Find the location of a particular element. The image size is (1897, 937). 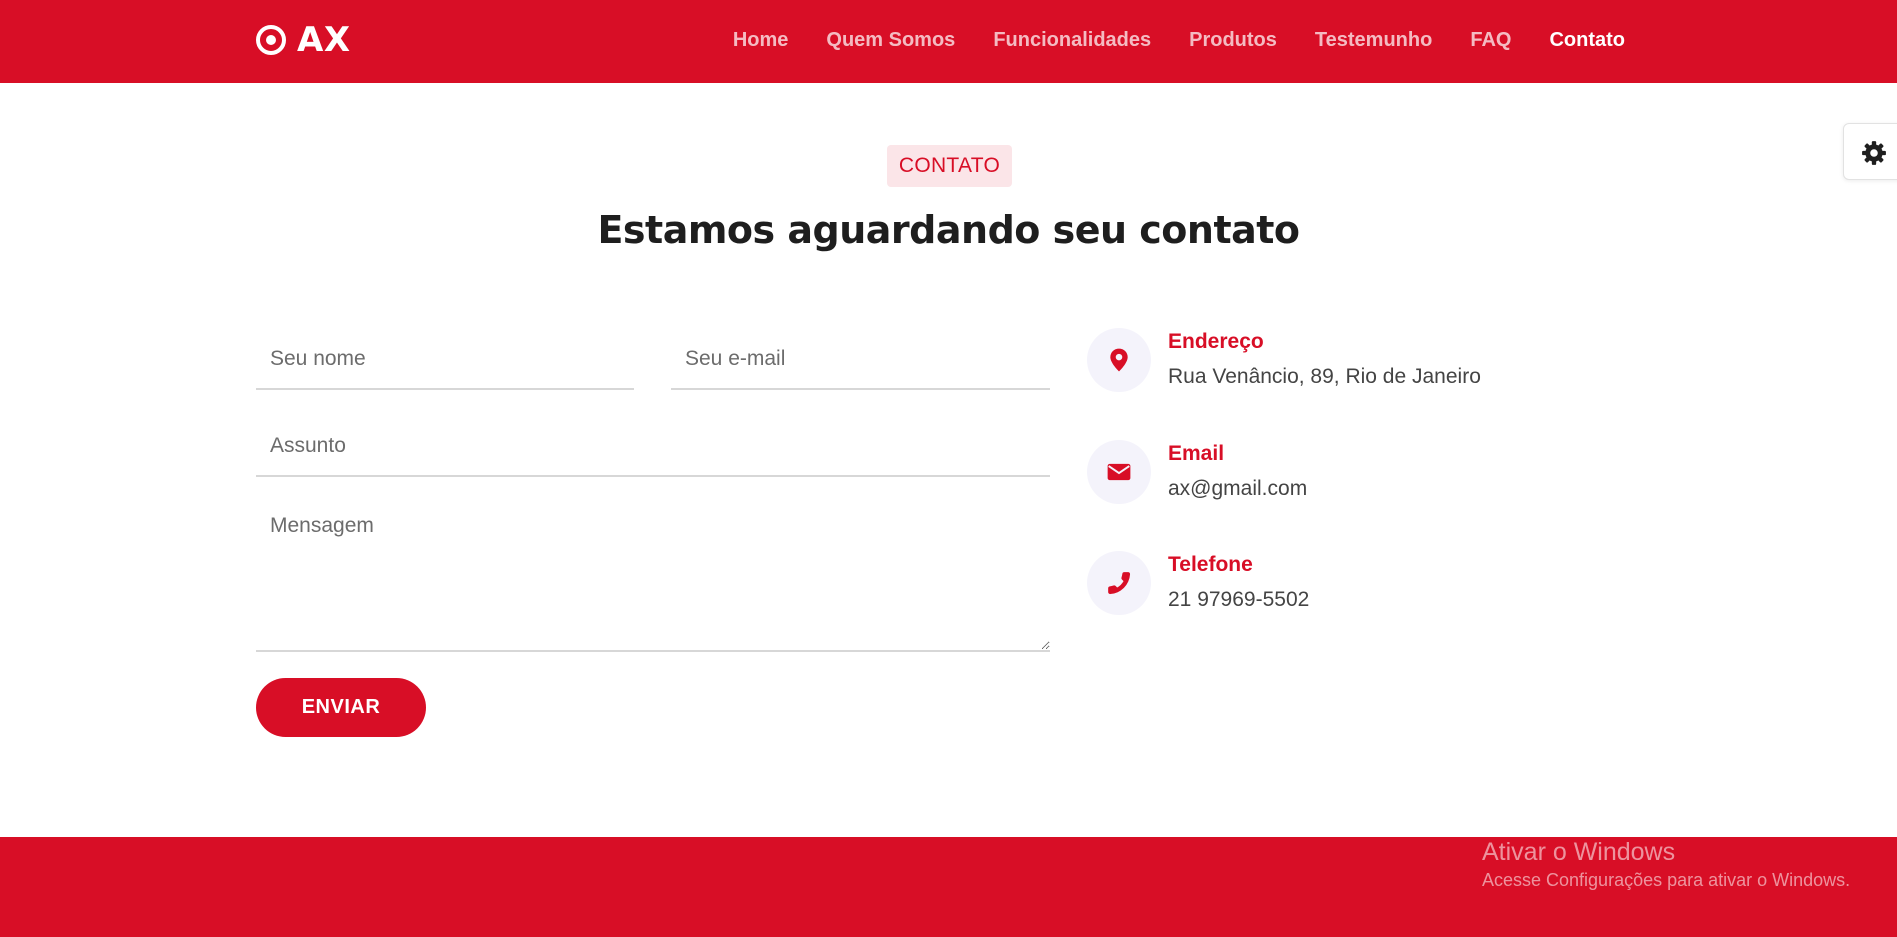

address-text: Rua Venâncio, 89, Rio de Janeiro is located at coordinates (1324, 376).